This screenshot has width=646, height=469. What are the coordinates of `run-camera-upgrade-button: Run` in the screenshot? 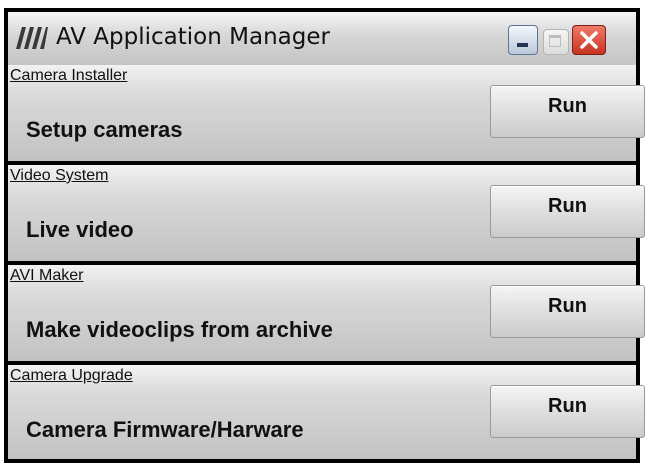 It's located at (567, 411).